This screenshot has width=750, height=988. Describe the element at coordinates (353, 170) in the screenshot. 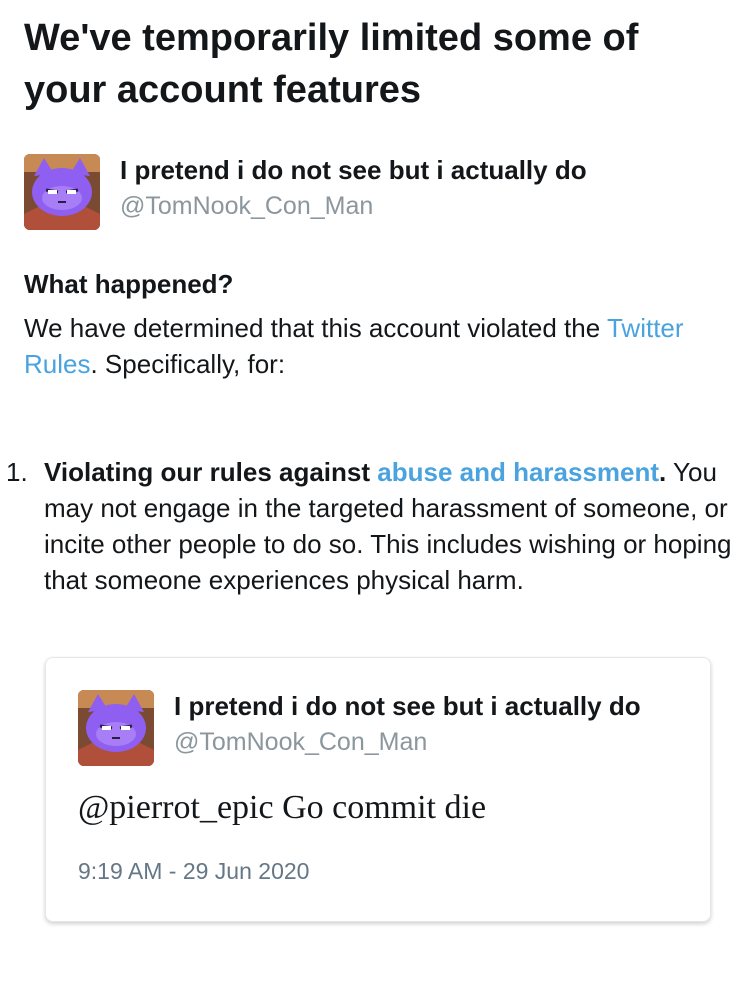

I see `display-name: I pretend i do not see but i actually do` at that location.